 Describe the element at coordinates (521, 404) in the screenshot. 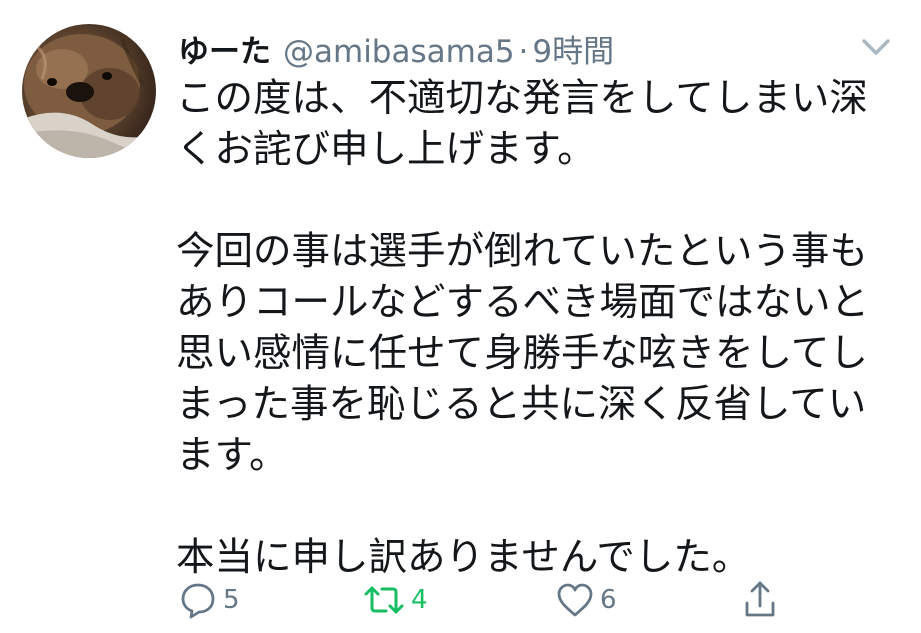

I see `text-line: まった事を恥じると共に深く反省してい` at that location.